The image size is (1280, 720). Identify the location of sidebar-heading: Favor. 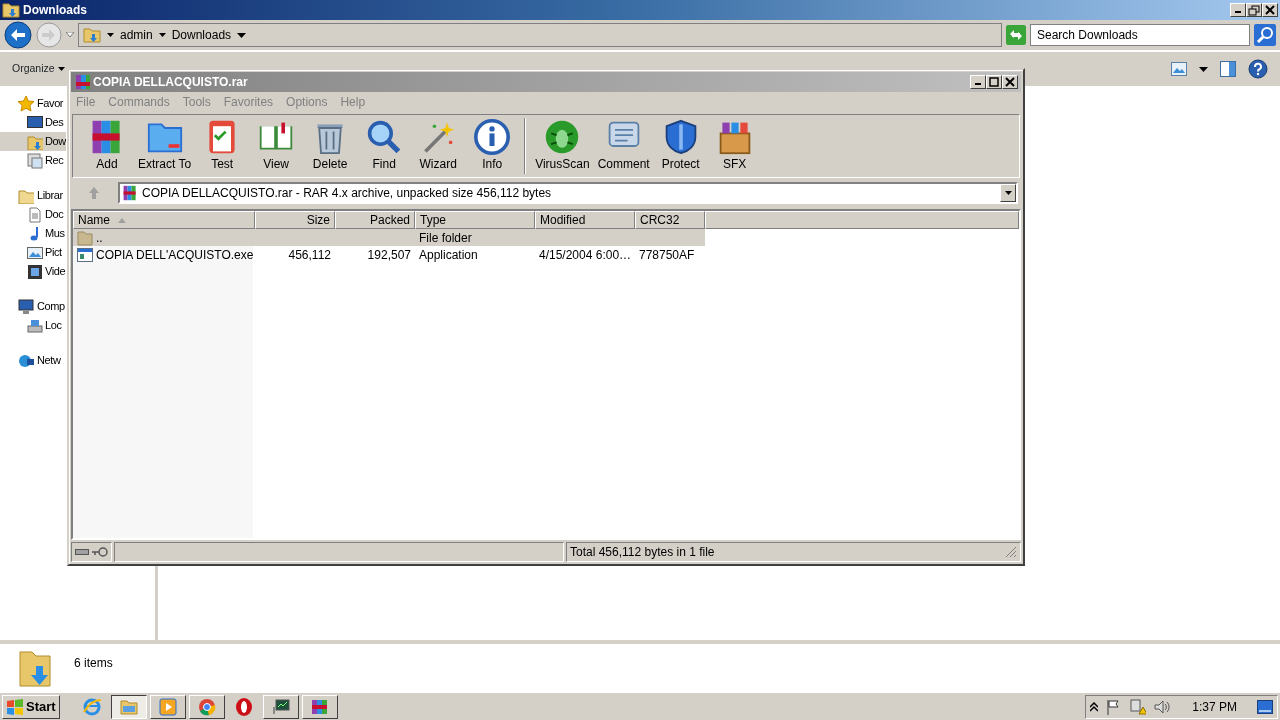
(50, 103).